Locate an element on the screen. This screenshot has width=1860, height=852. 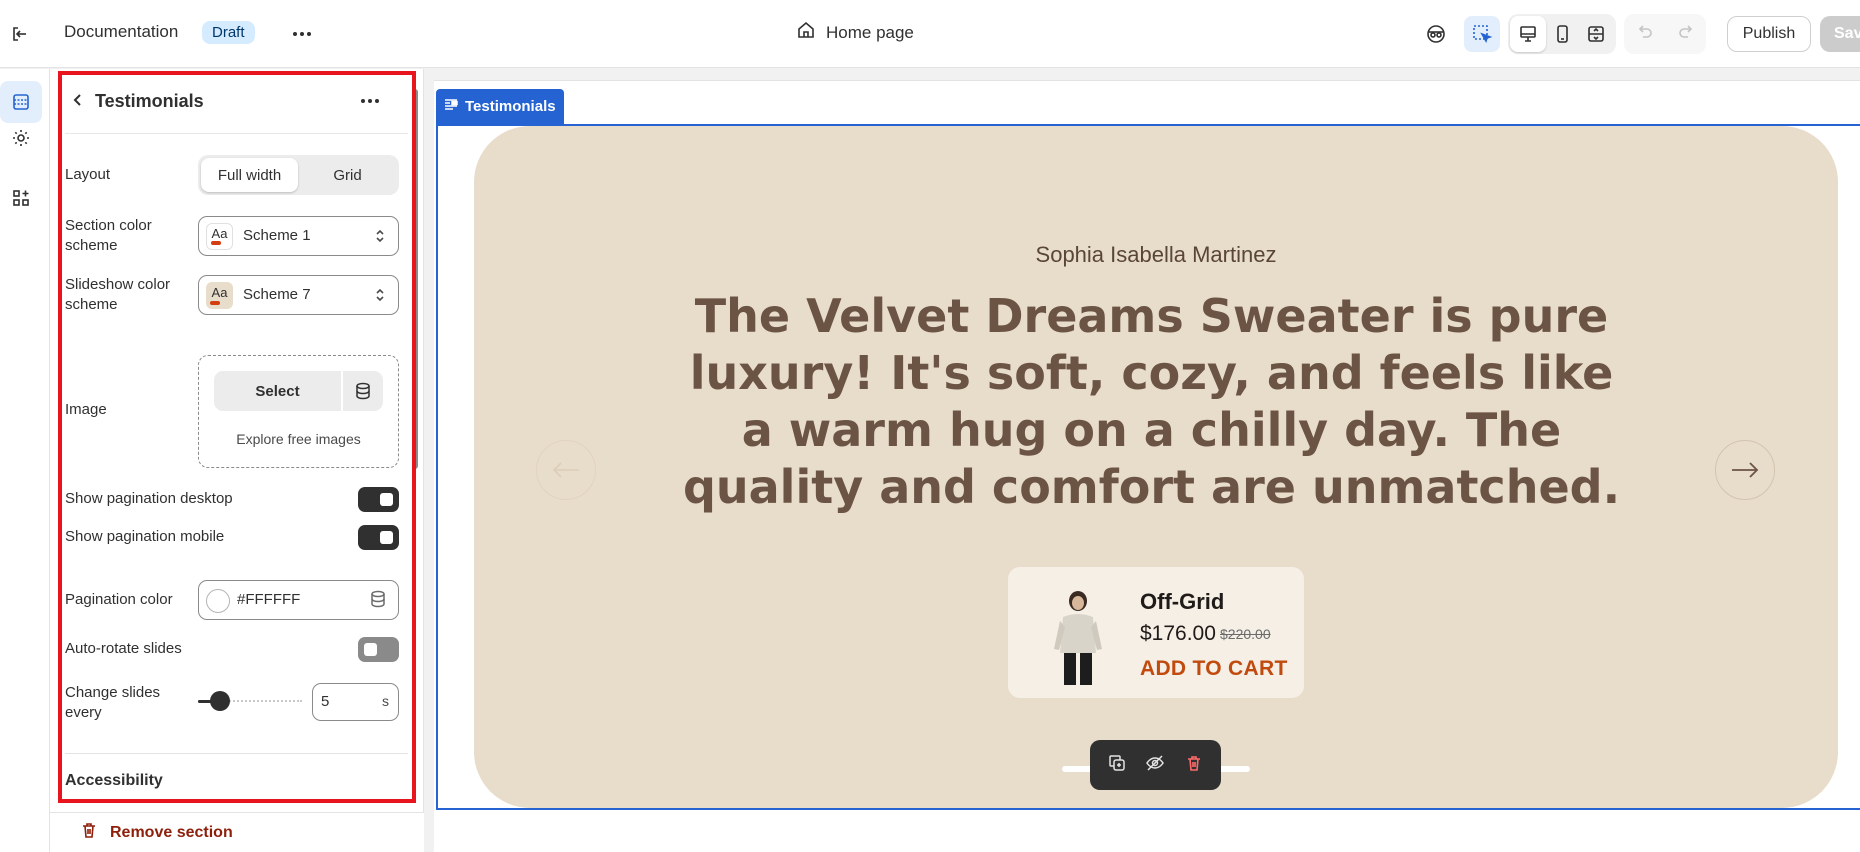
change-slides-input: 5 s is located at coordinates (355, 702).